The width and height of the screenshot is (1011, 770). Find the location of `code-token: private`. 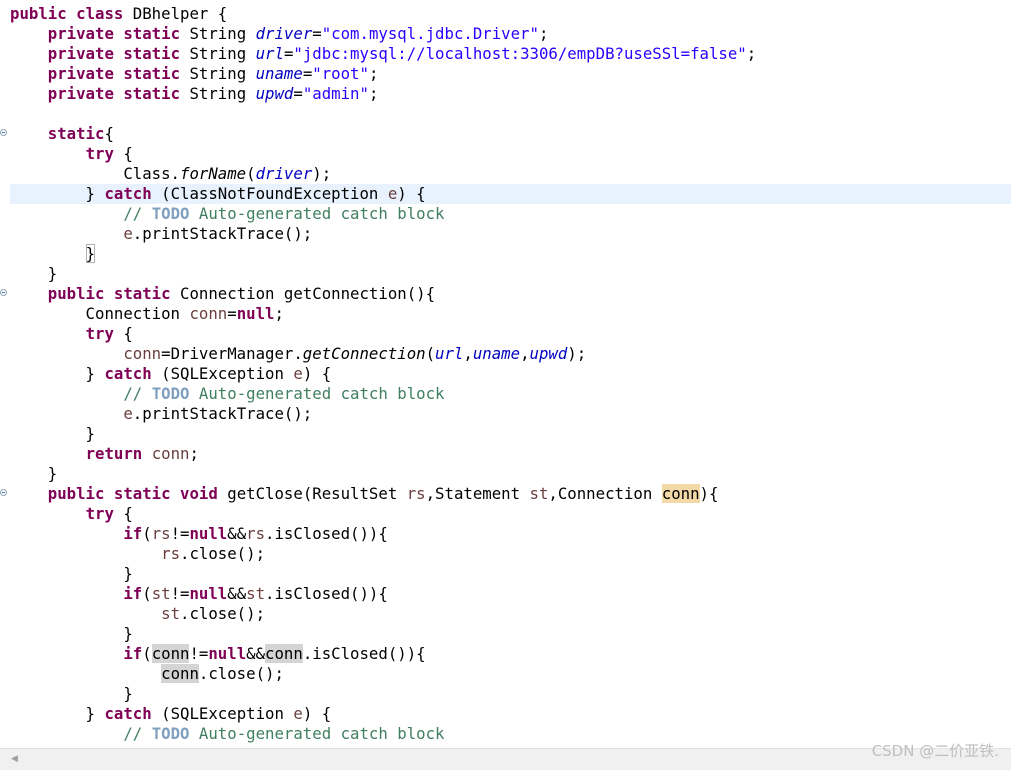

code-token: private is located at coordinates (85, 33).